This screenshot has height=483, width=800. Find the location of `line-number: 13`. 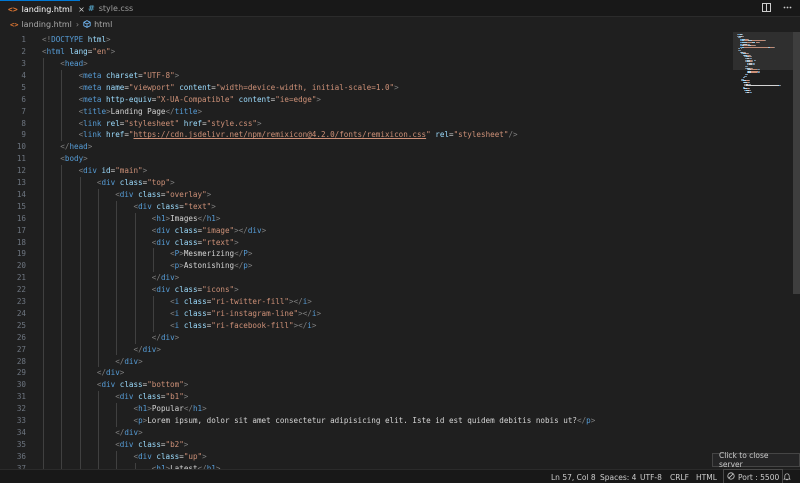

line-number: 13 is located at coordinates (21, 182).